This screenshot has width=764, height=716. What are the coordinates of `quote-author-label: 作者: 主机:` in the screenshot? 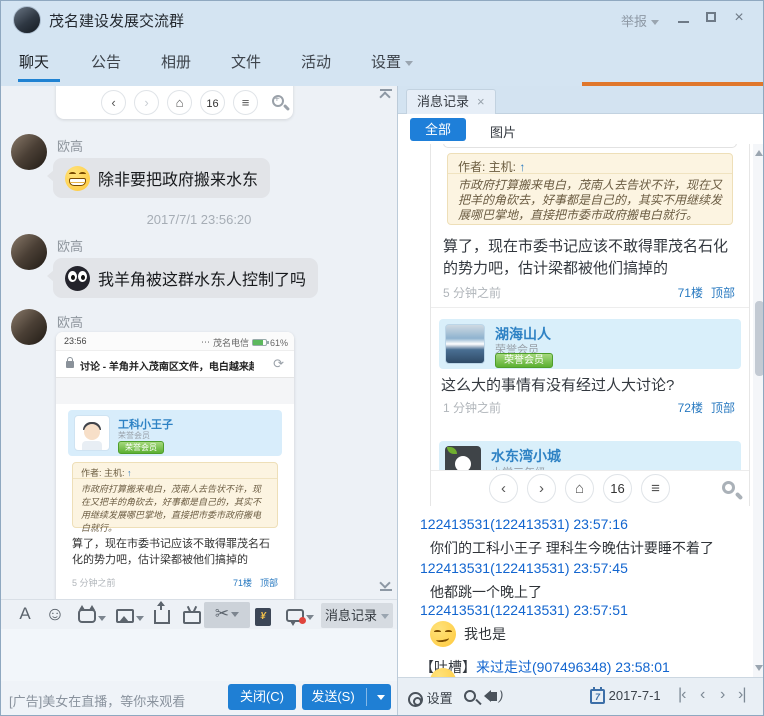 It's located at (103, 473).